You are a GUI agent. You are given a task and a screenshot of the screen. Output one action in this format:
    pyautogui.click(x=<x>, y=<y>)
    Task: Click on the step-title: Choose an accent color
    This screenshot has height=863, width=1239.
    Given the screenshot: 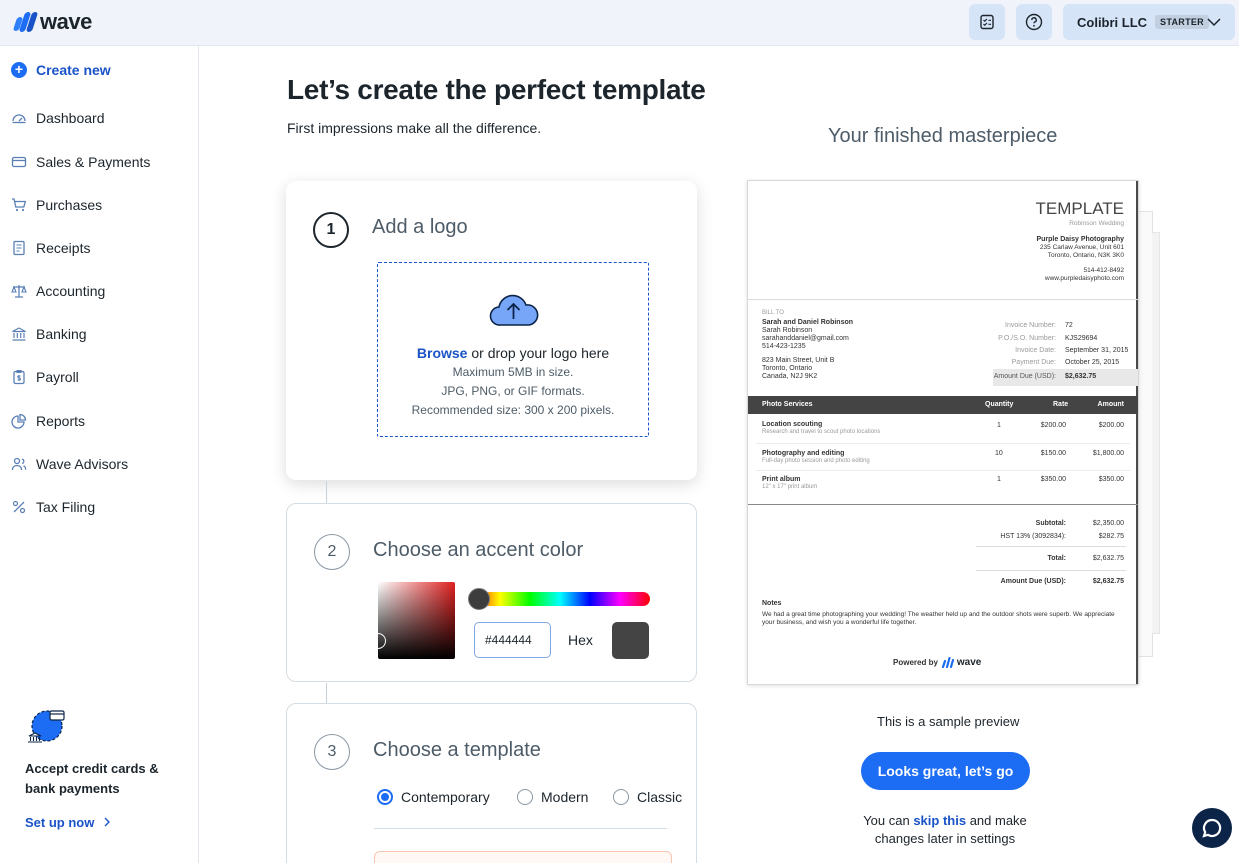 What is the action you would take?
    pyautogui.click(x=478, y=550)
    